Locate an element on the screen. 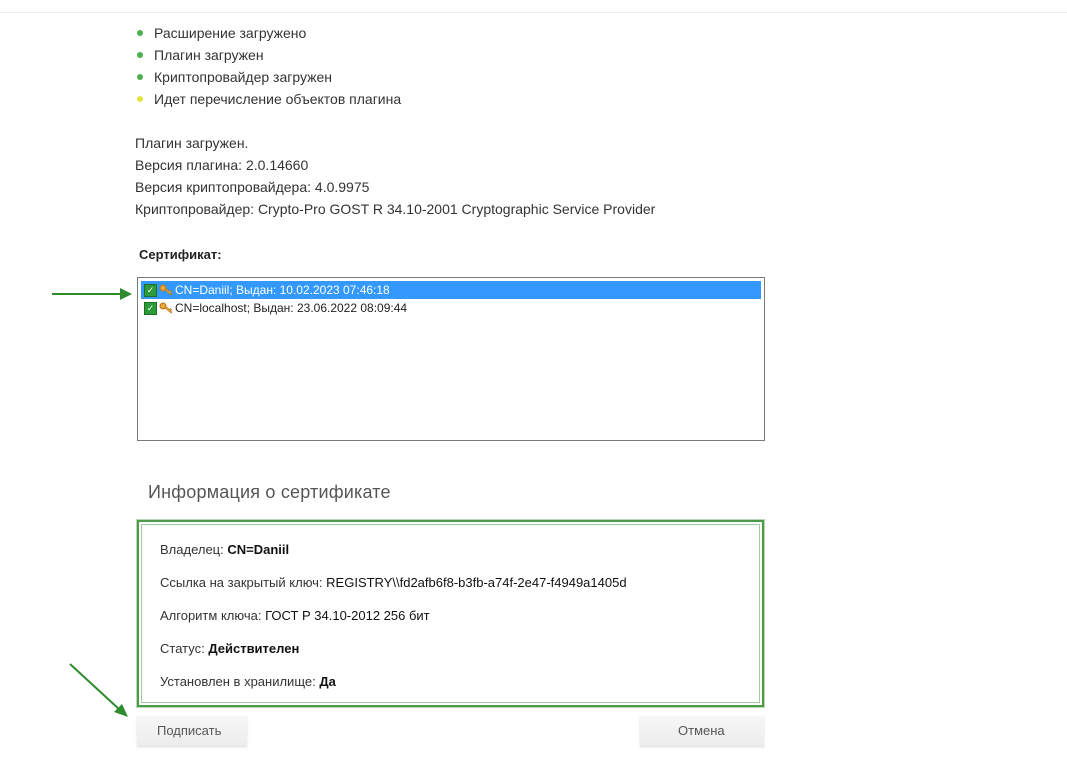 The height and width of the screenshot is (774, 1067). status-item-enumeration: Идет перечисление объектов плагина is located at coordinates (269, 99).